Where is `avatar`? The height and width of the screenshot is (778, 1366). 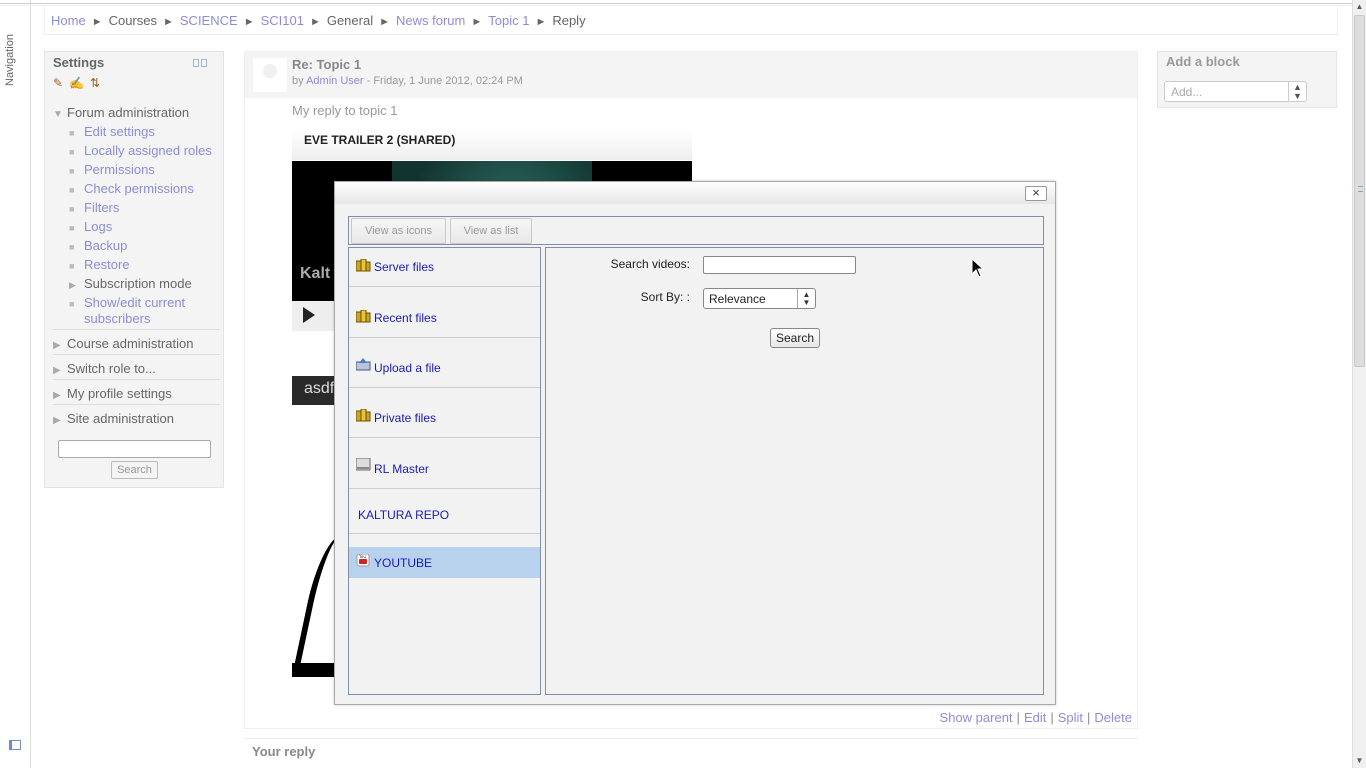
avatar is located at coordinates (270, 75).